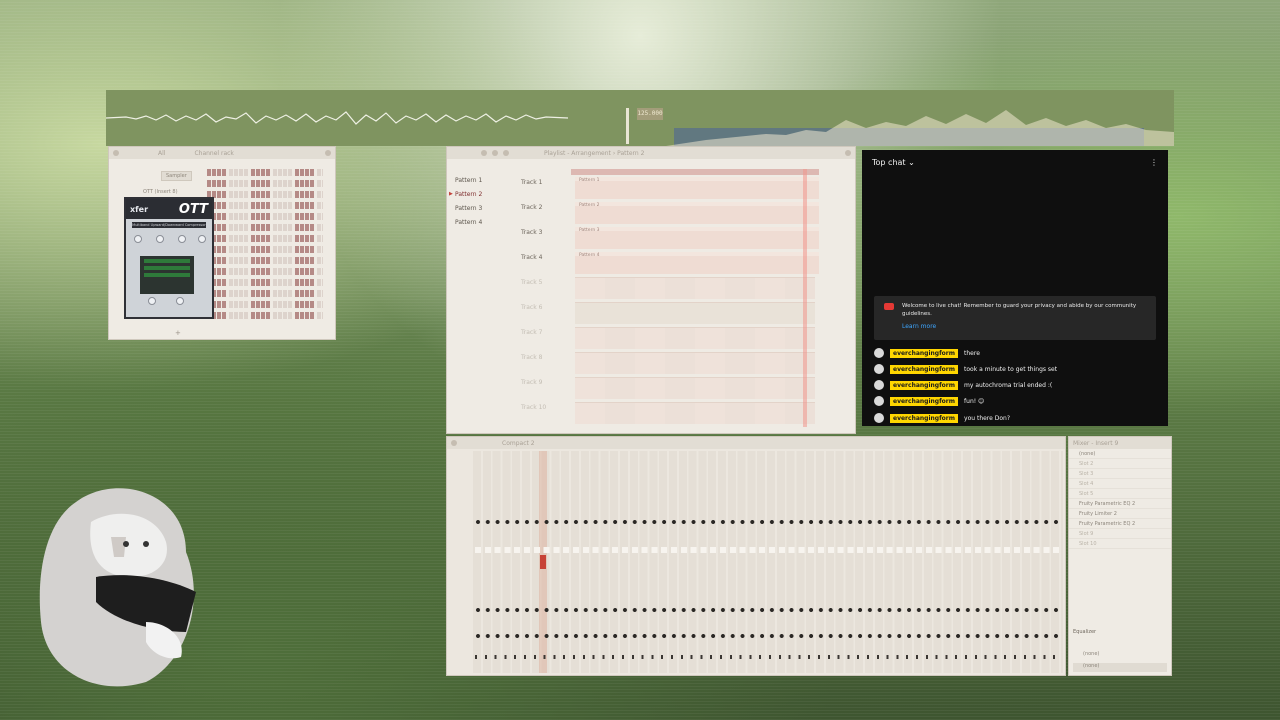 The image size is (1280, 720). Describe the element at coordinates (1120, 514) in the screenshot. I see `fx-slot: Fruity Limiter 2` at that location.